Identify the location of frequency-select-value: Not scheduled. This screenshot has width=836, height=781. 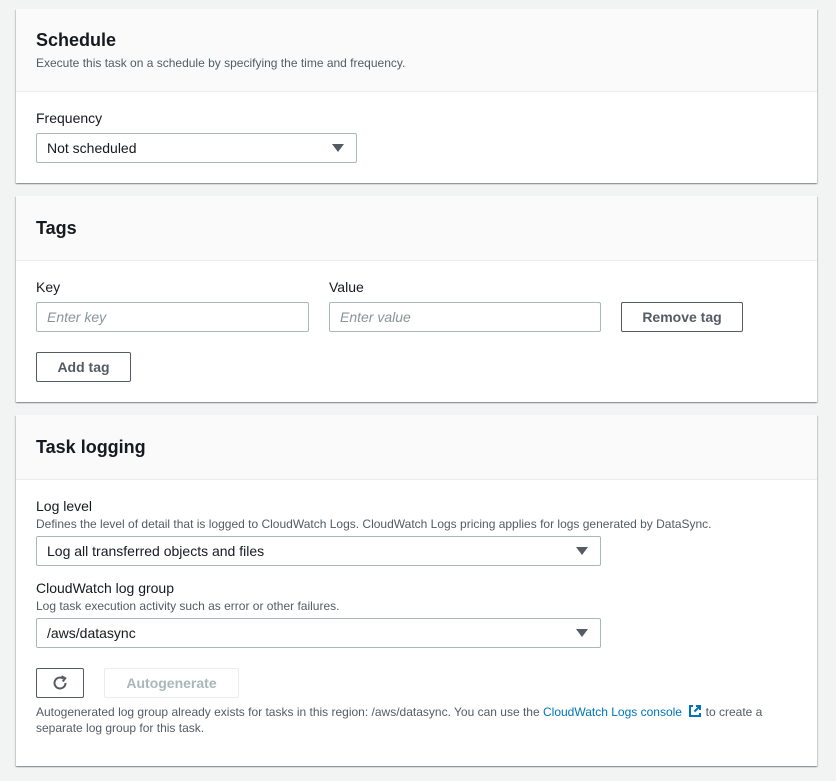
(92, 148).